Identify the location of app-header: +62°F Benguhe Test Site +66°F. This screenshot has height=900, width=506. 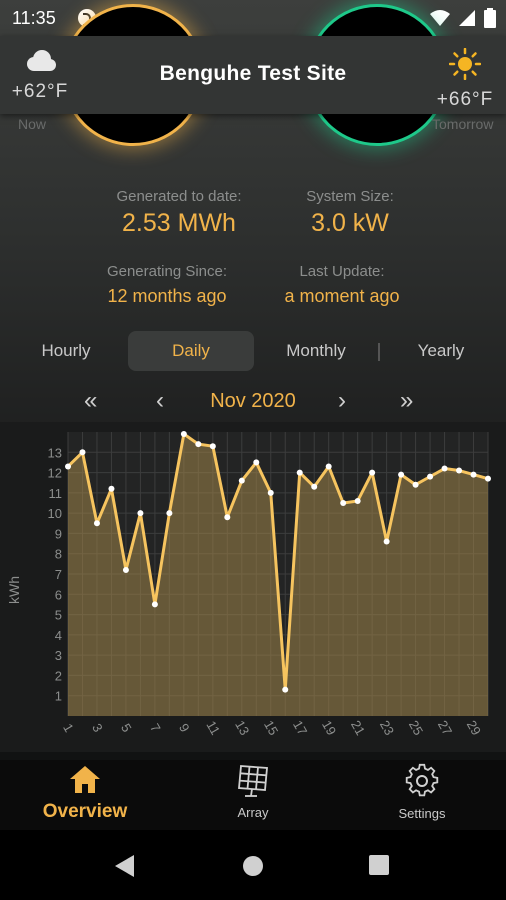
(253, 75).